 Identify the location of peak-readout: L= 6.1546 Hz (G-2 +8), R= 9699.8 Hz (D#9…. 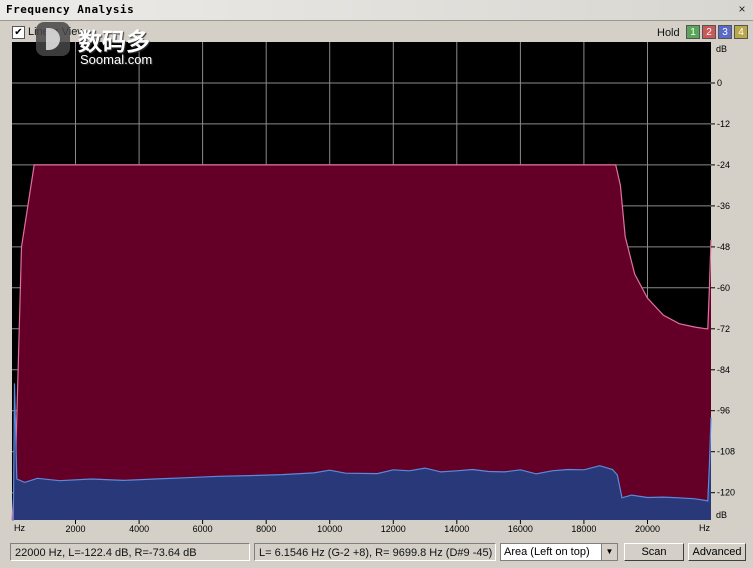
(375, 552).